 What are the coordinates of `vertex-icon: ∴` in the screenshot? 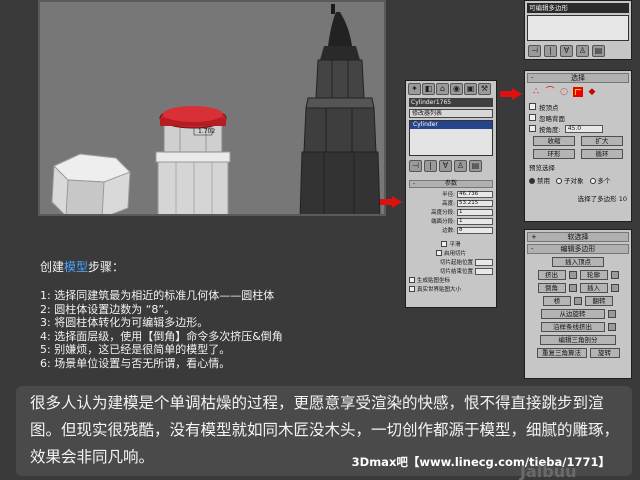 It's located at (536, 92).